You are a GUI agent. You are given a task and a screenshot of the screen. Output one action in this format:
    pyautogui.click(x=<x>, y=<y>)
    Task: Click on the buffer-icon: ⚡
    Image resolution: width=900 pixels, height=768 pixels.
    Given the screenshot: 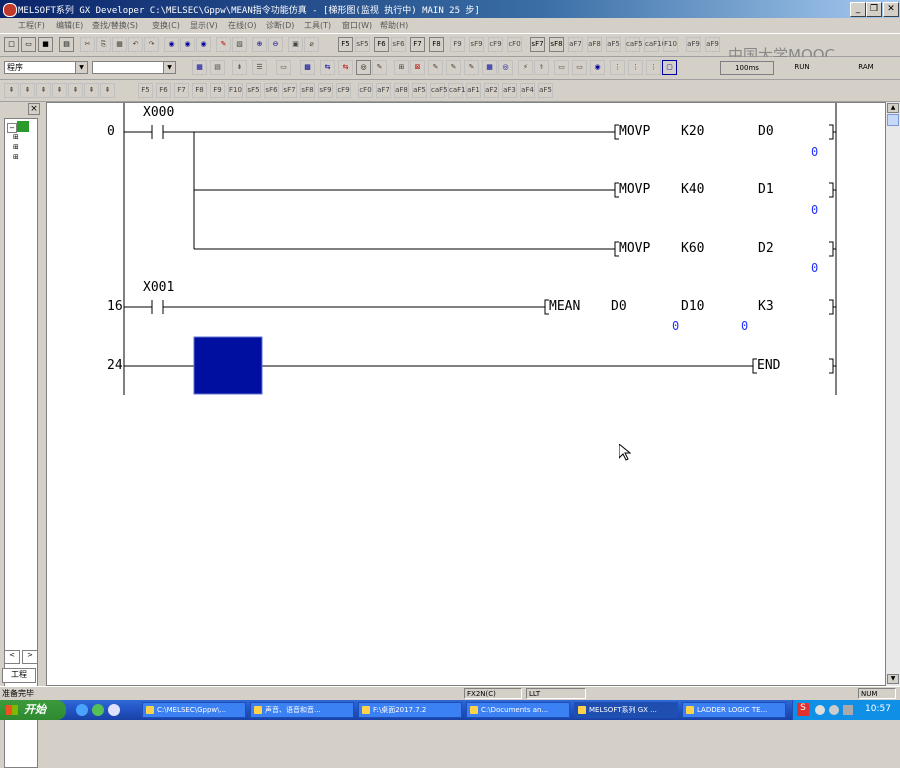 What is the action you would take?
    pyautogui.click(x=525, y=67)
    